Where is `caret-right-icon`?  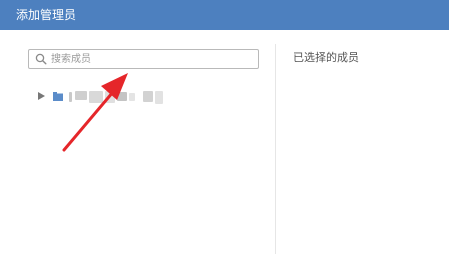 caret-right-icon is located at coordinates (41, 96).